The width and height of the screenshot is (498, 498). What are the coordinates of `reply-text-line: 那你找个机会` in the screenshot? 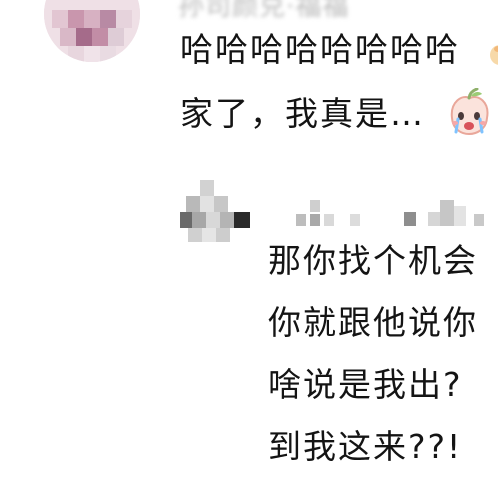 It's located at (373, 260).